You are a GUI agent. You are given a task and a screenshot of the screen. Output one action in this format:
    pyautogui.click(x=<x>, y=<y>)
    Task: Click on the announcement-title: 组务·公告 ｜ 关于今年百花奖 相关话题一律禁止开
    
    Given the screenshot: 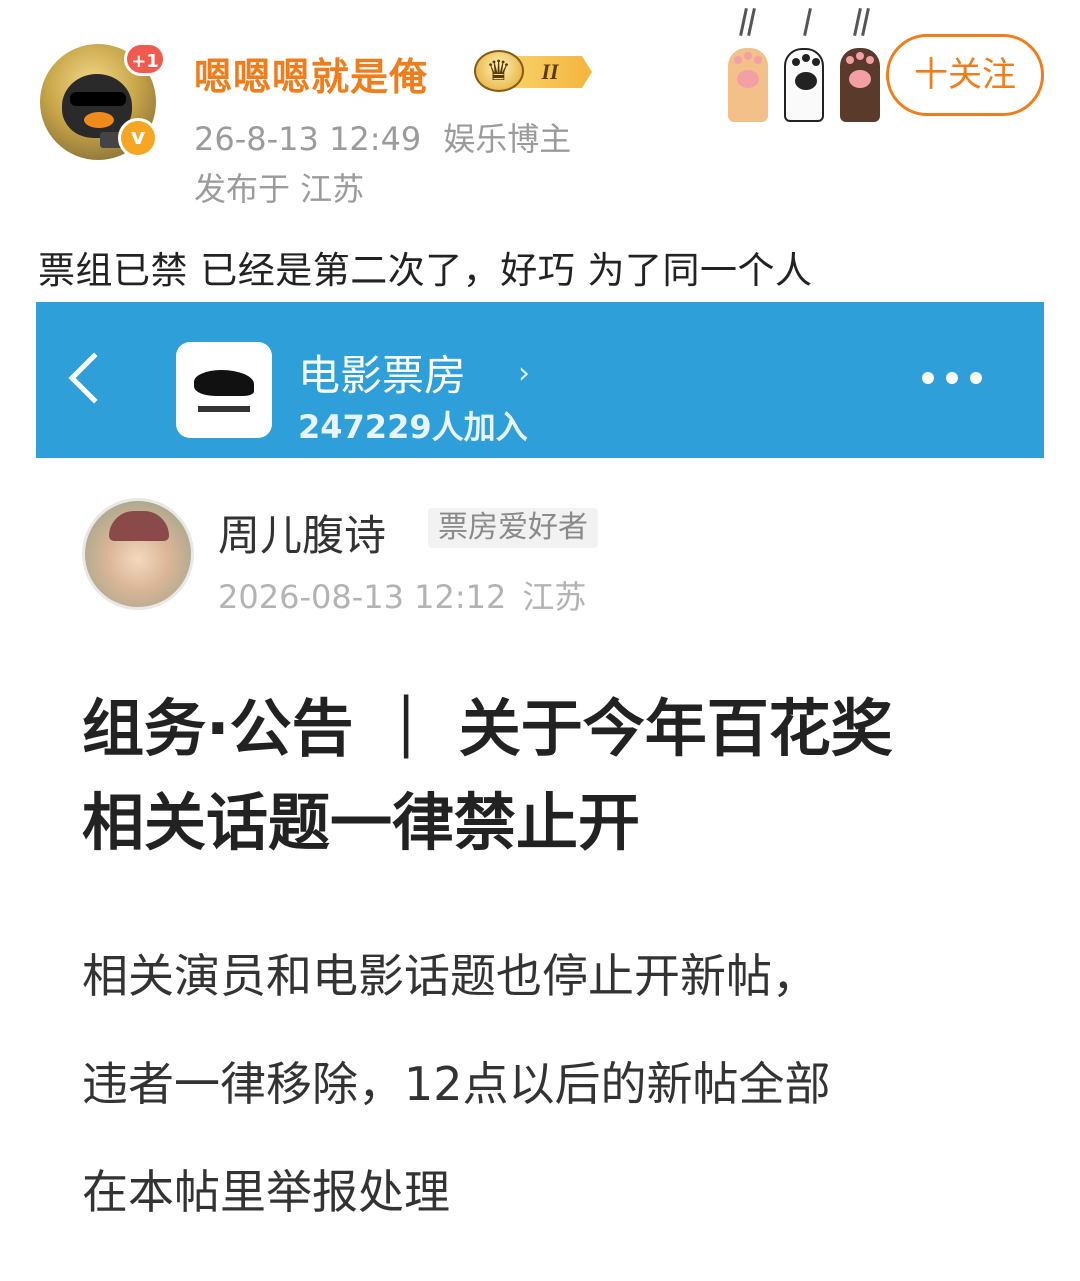 What is the action you would take?
    pyautogui.click(x=552, y=776)
    